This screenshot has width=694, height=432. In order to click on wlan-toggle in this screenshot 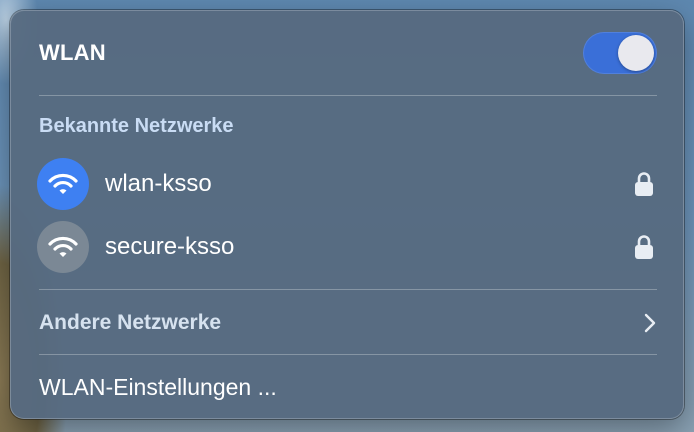, I will do `click(620, 53)`.